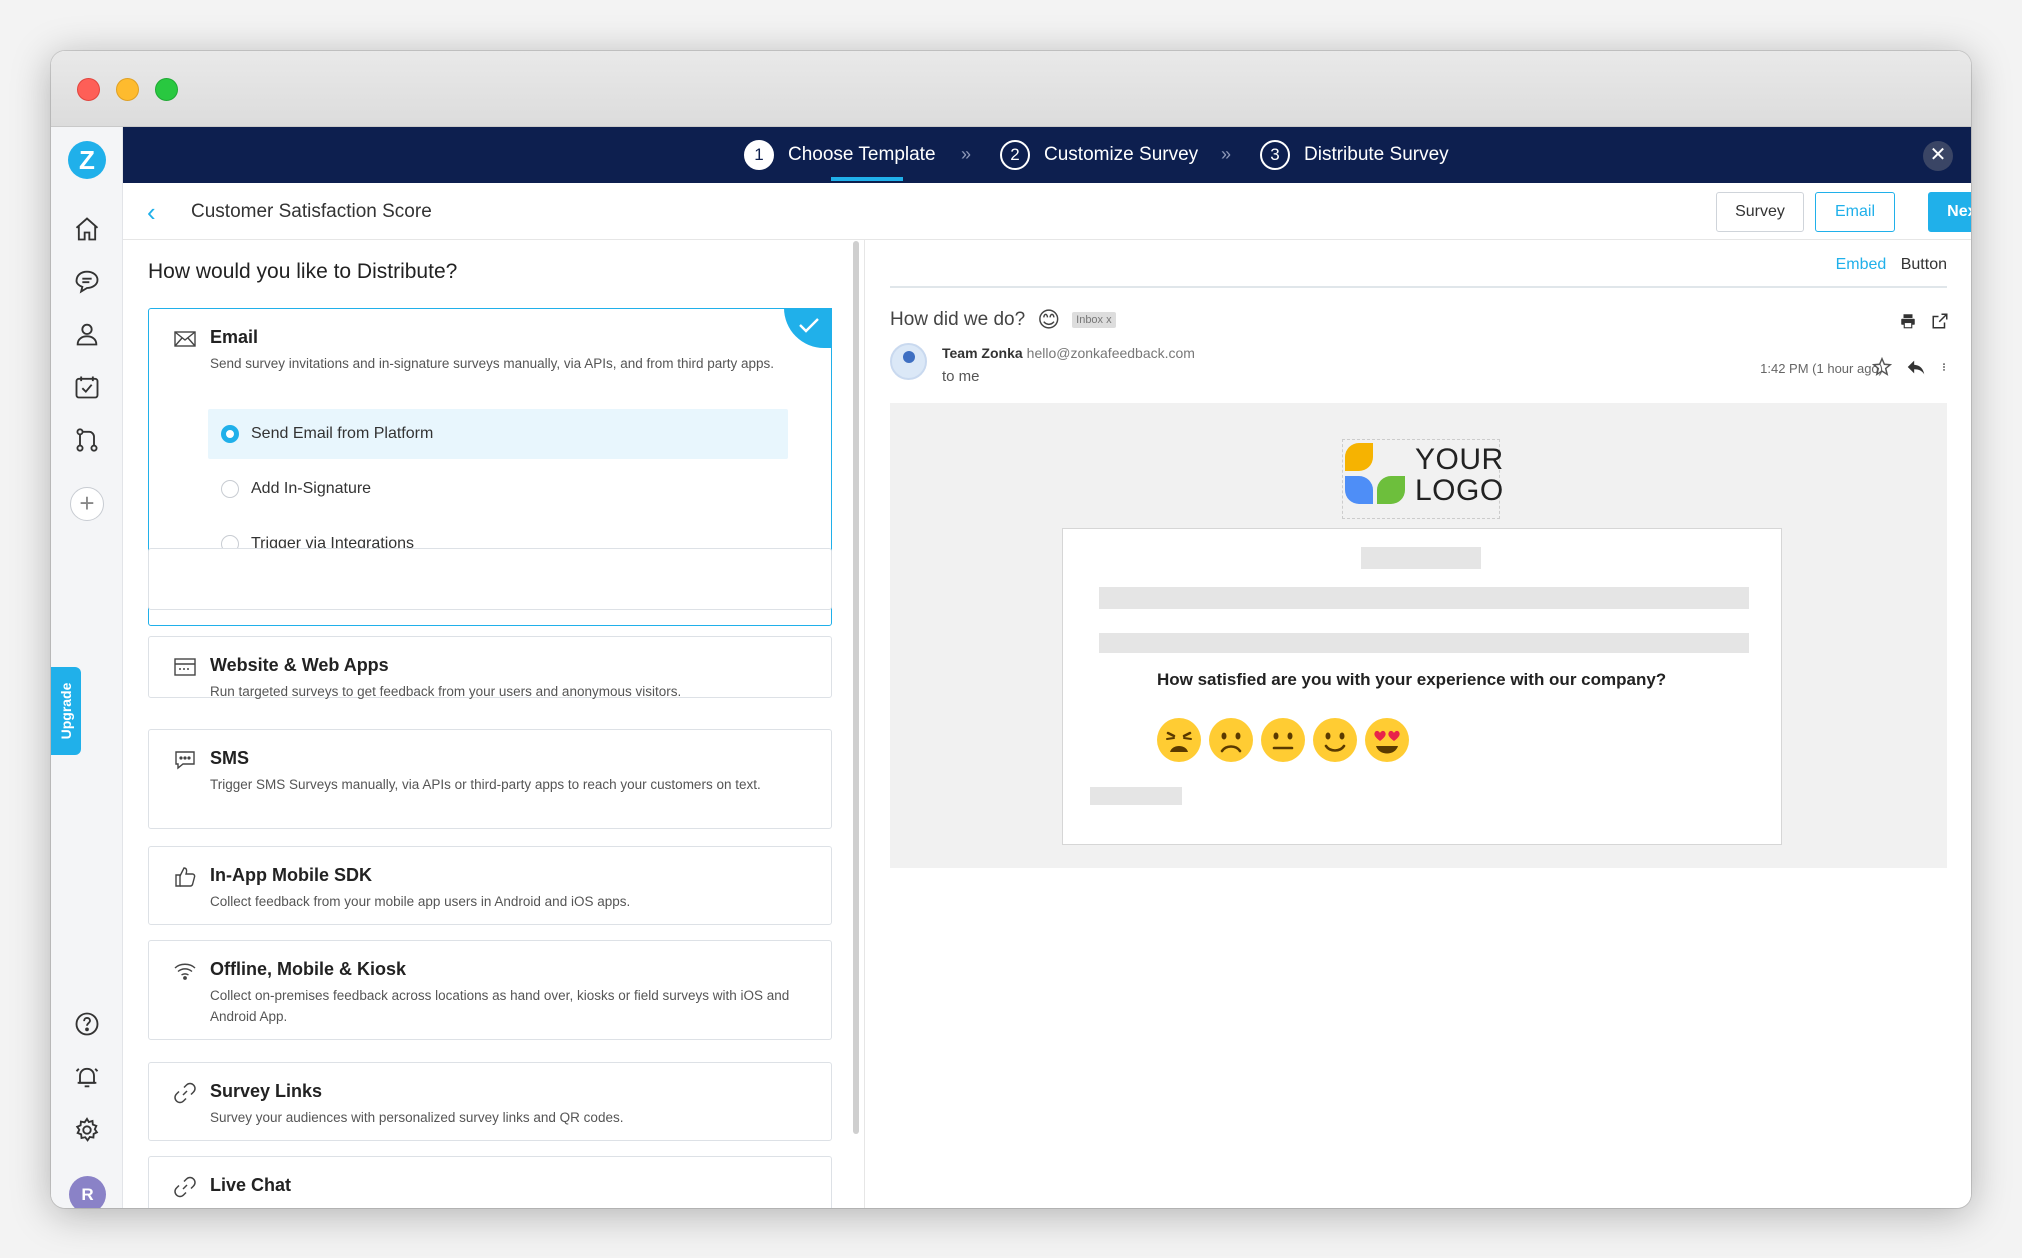  Describe the element at coordinates (867, 179) in the screenshot. I see `active-step-indicator` at that location.